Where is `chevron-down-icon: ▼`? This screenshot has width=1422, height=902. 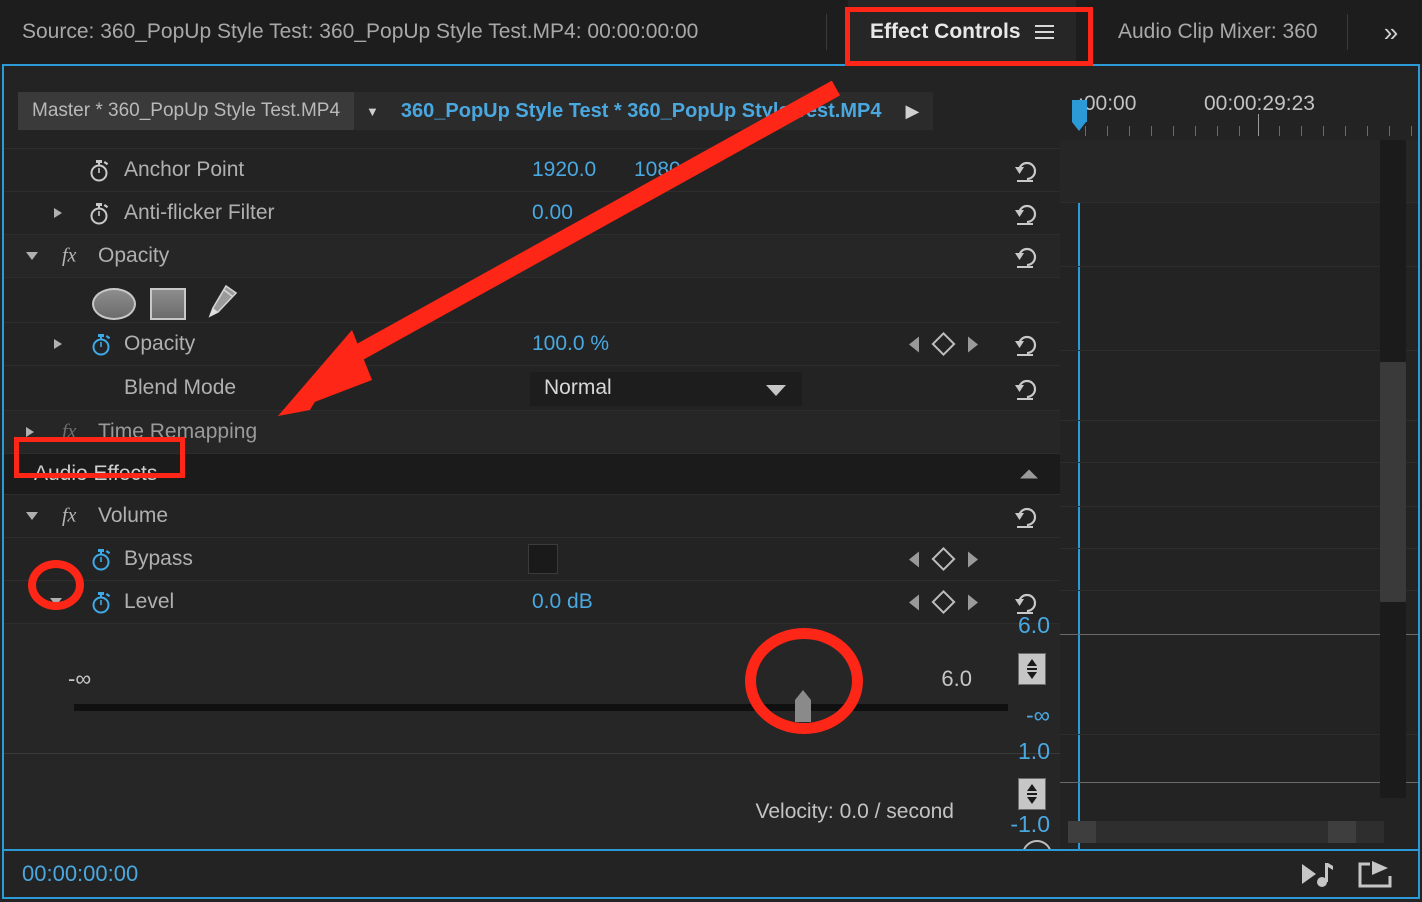
chevron-down-icon: ▼ is located at coordinates (372, 111).